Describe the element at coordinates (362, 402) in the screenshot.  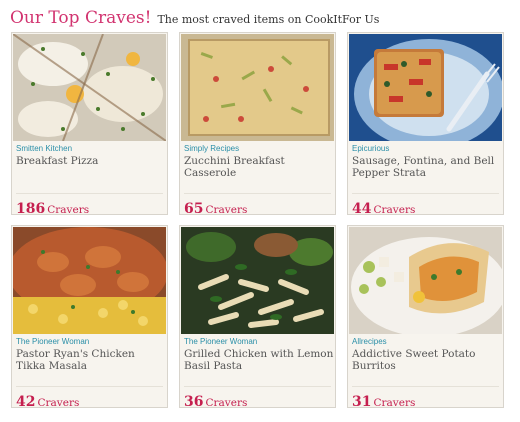
I see `cravers-number: 31` at that location.